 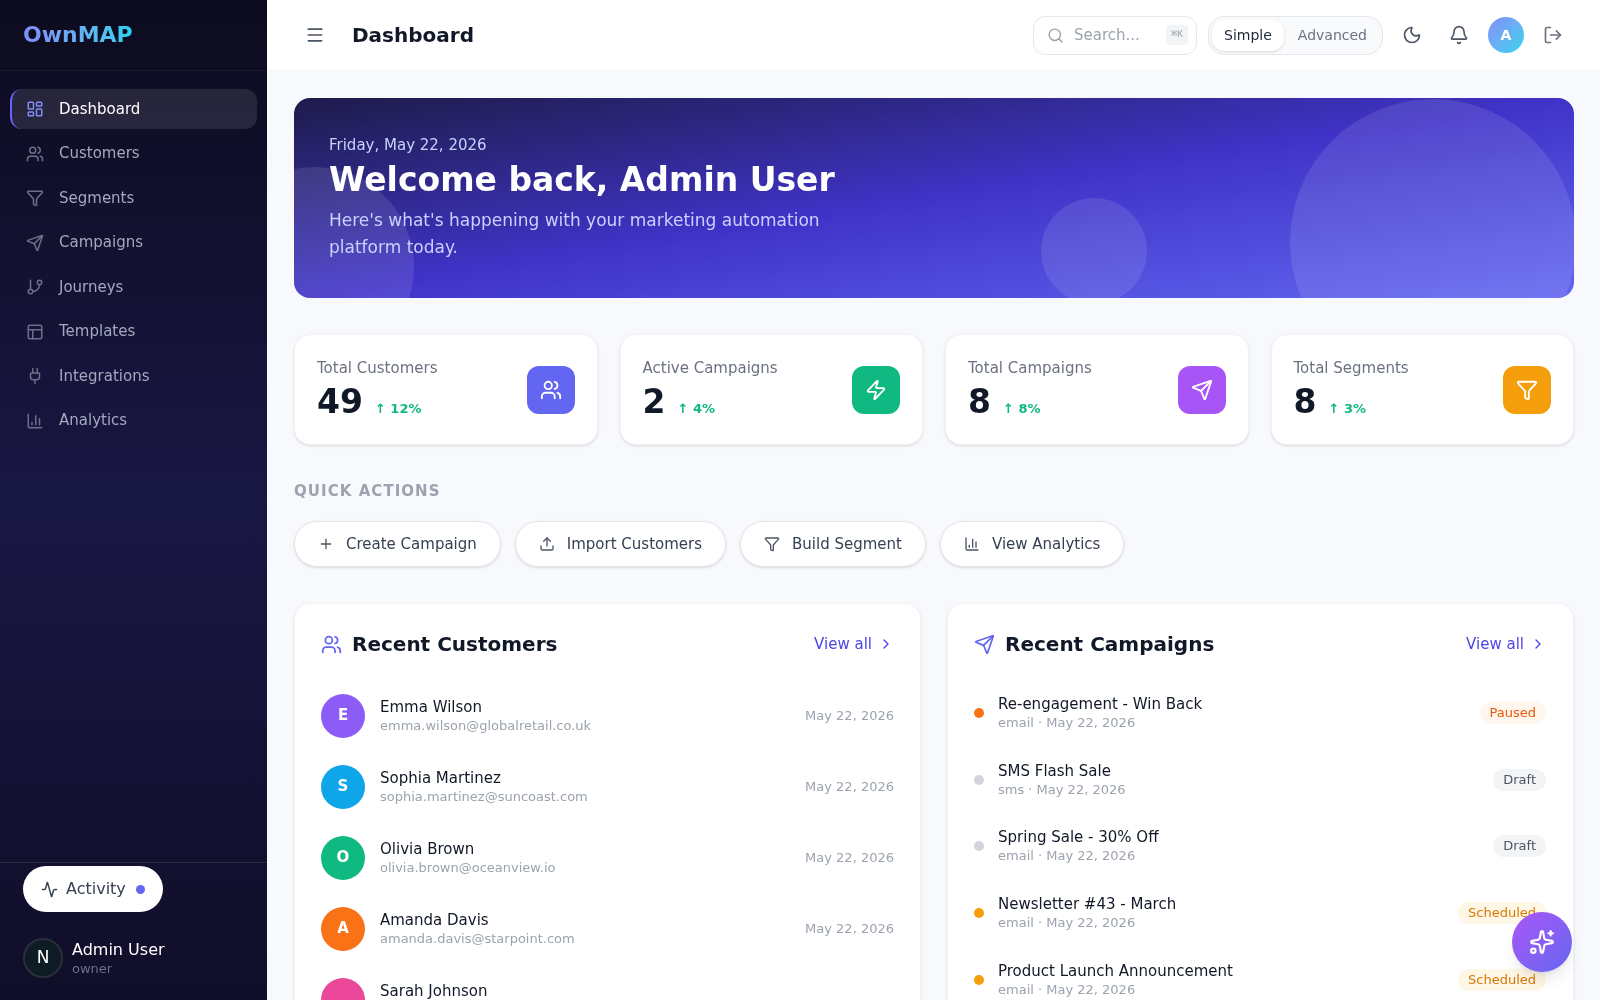 What do you see at coordinates (343, 786) in the screenshot?
I see `avatar: S` at bounding box center [343, 786].